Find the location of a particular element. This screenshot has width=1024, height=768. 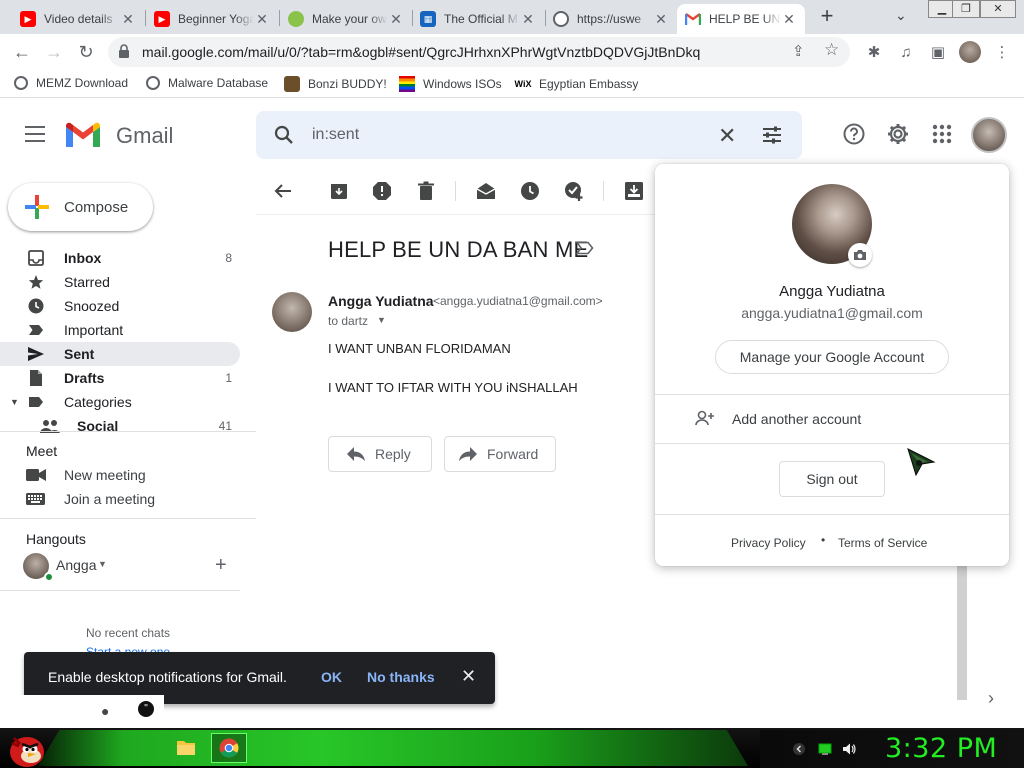

join-meeting-link: Join a meeting is located at coordinates (90, 499).